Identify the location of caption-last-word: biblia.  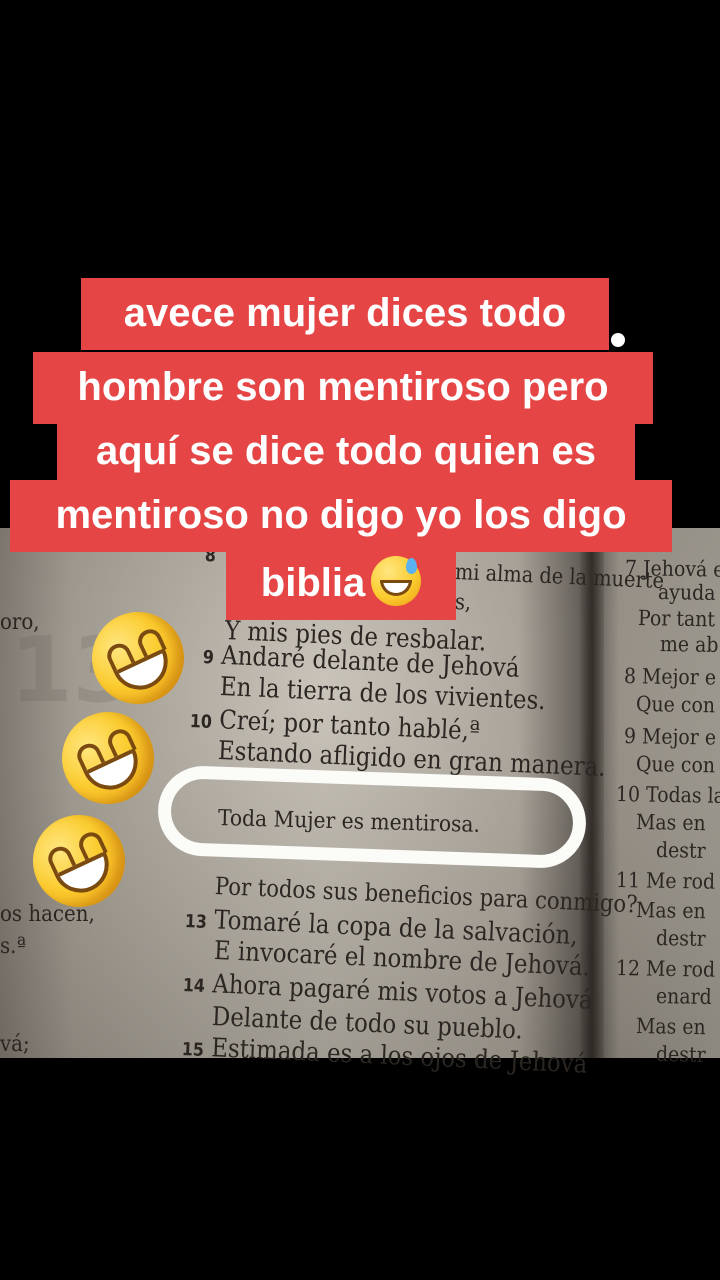
(313, 583).